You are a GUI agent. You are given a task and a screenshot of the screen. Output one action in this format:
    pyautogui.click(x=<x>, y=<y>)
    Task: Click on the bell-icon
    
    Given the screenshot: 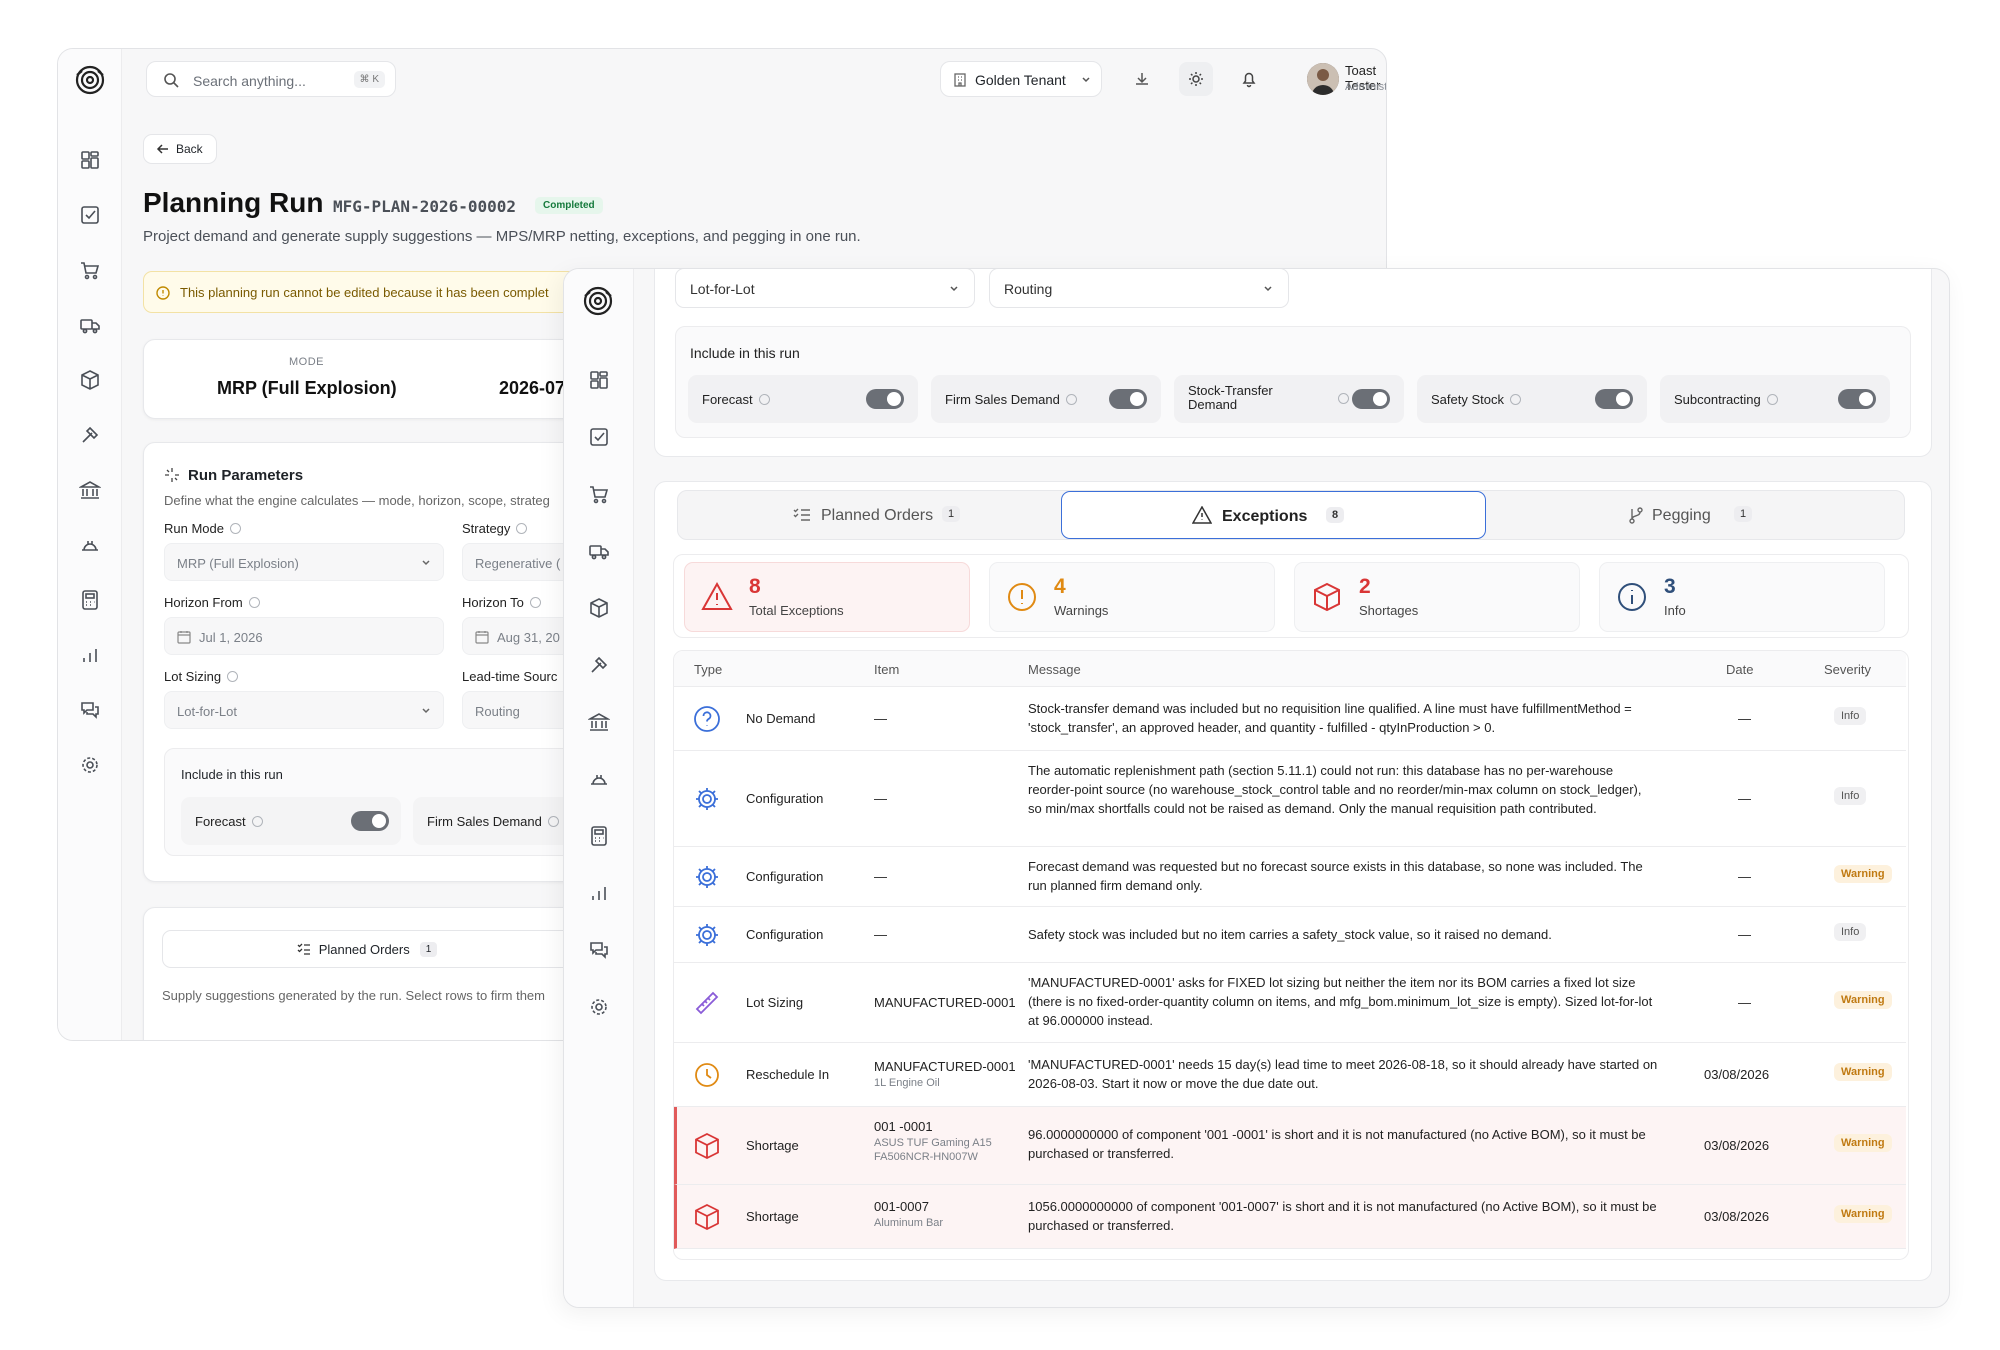 What is the action you would take?
    pyautogui.click(x=1249, y=80)
    